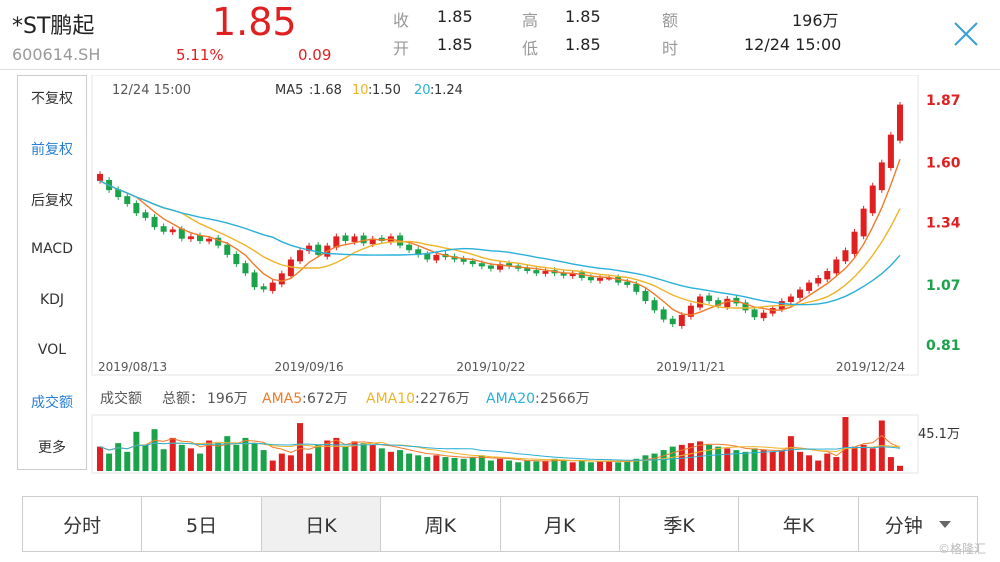 The width and height of the screenshot is (1000, 562). I want to click on tab-weekly-k: 周K, so click(441, 524).